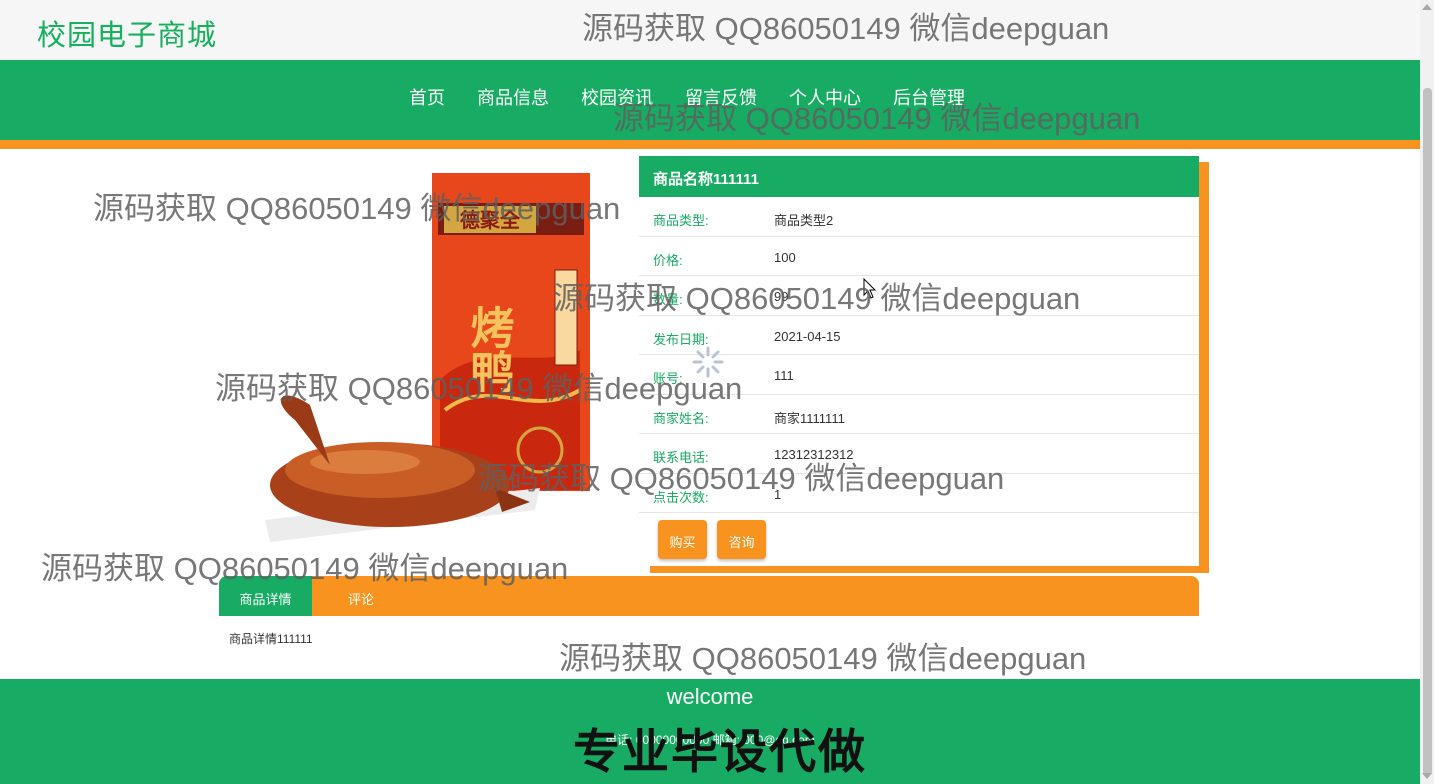  Describe the element at coordinates (681, 497) in the screenshot. I see `info-label: 点击次数:` at that location.